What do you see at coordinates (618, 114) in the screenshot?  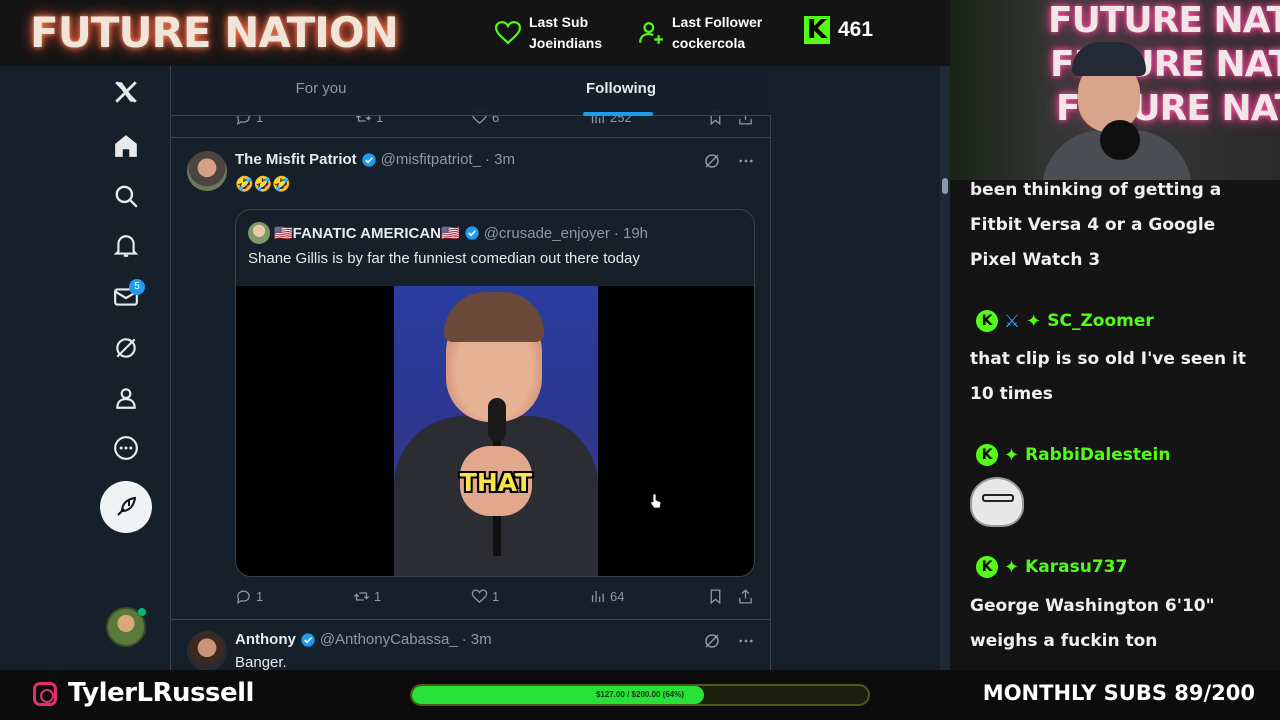 I see `active-tab-indicator` at bounding box center [618, 114].